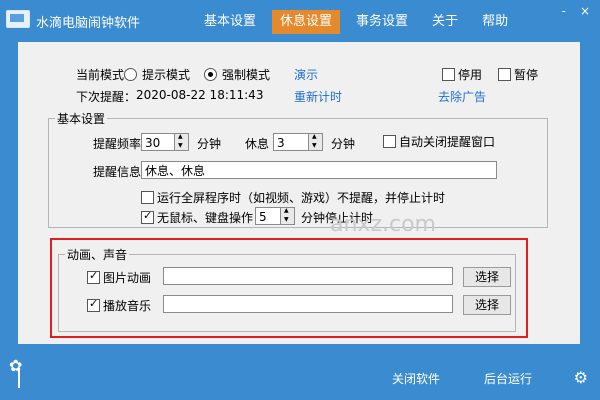 Image resolution: width=600 pixels, height=400 pixels. I want to click on titlebar: 水滴电脑闹钟软件 基本设置 休息设置 事务设置 关于 帮助 - ×, so click(300, 21).